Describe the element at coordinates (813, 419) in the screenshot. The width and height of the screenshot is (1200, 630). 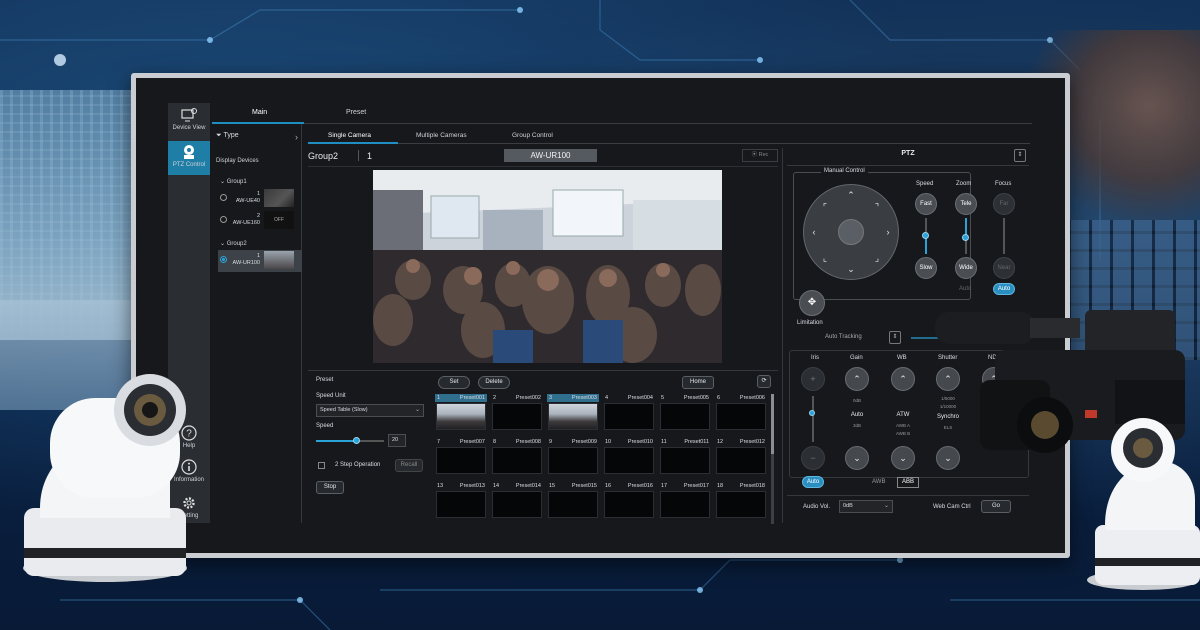
I see `iris-slider-track` at that location.